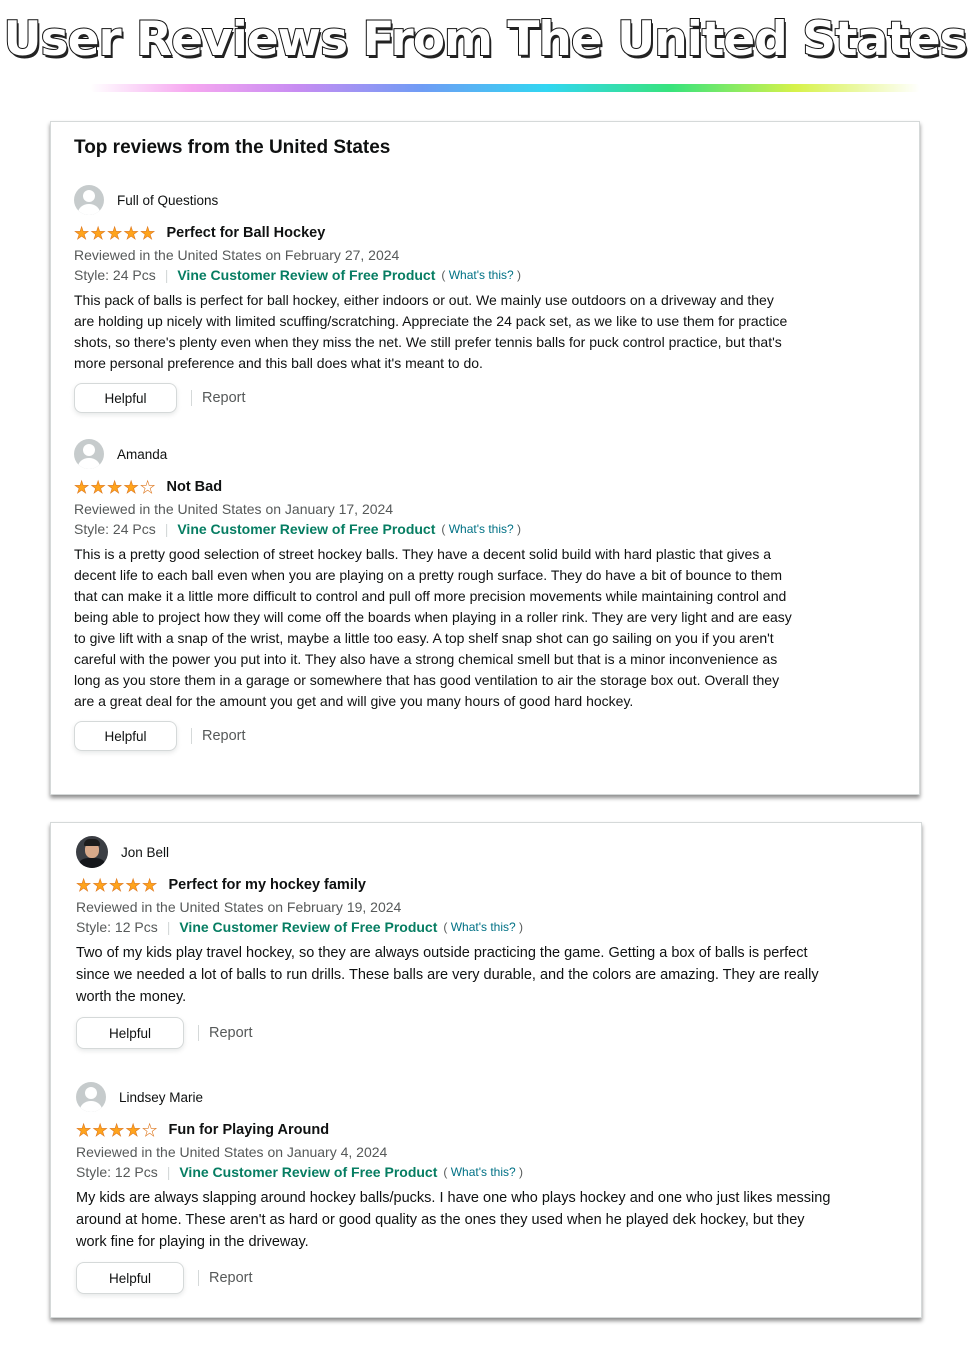 This screenshot has height=1356, width=970. I want to click on profile-photo-avatar, so click(92, 852).